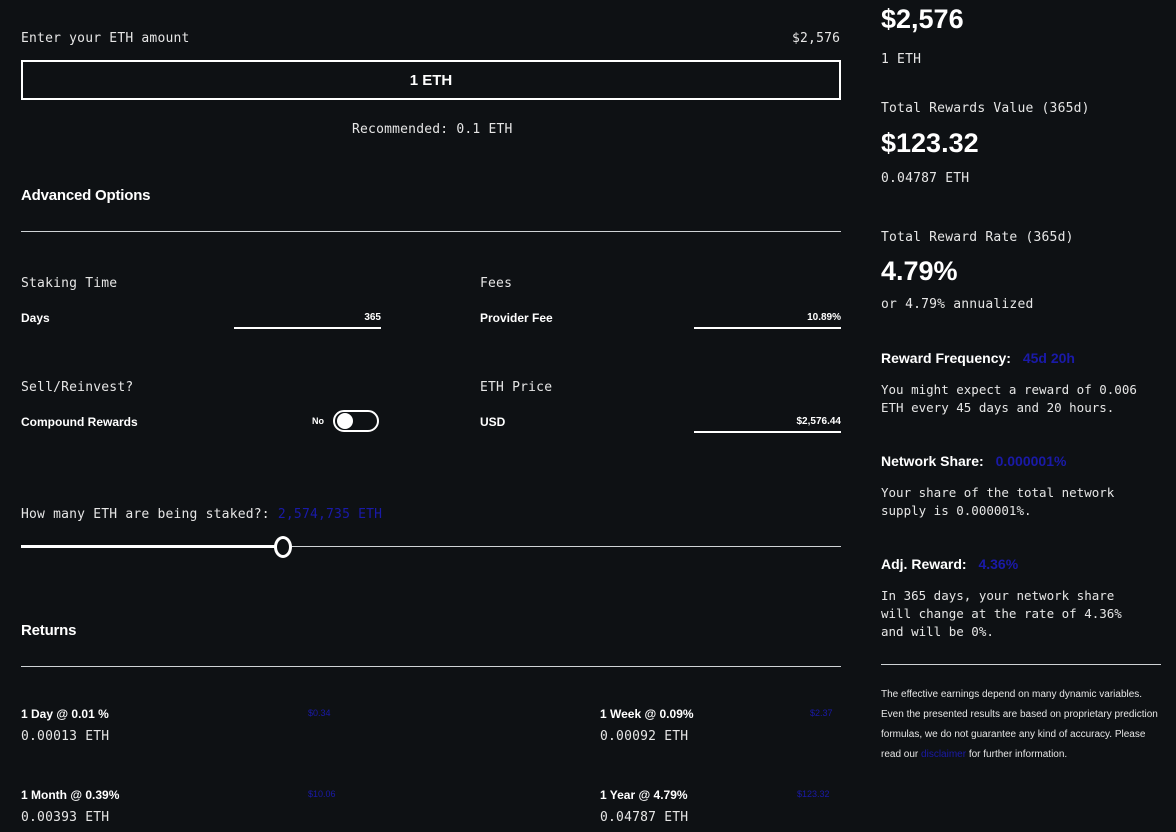  Describe the element at coordinates (985, 108) in the screenshot. I see `total-rewards-label: Total Rewards Value (365d)` at that location.